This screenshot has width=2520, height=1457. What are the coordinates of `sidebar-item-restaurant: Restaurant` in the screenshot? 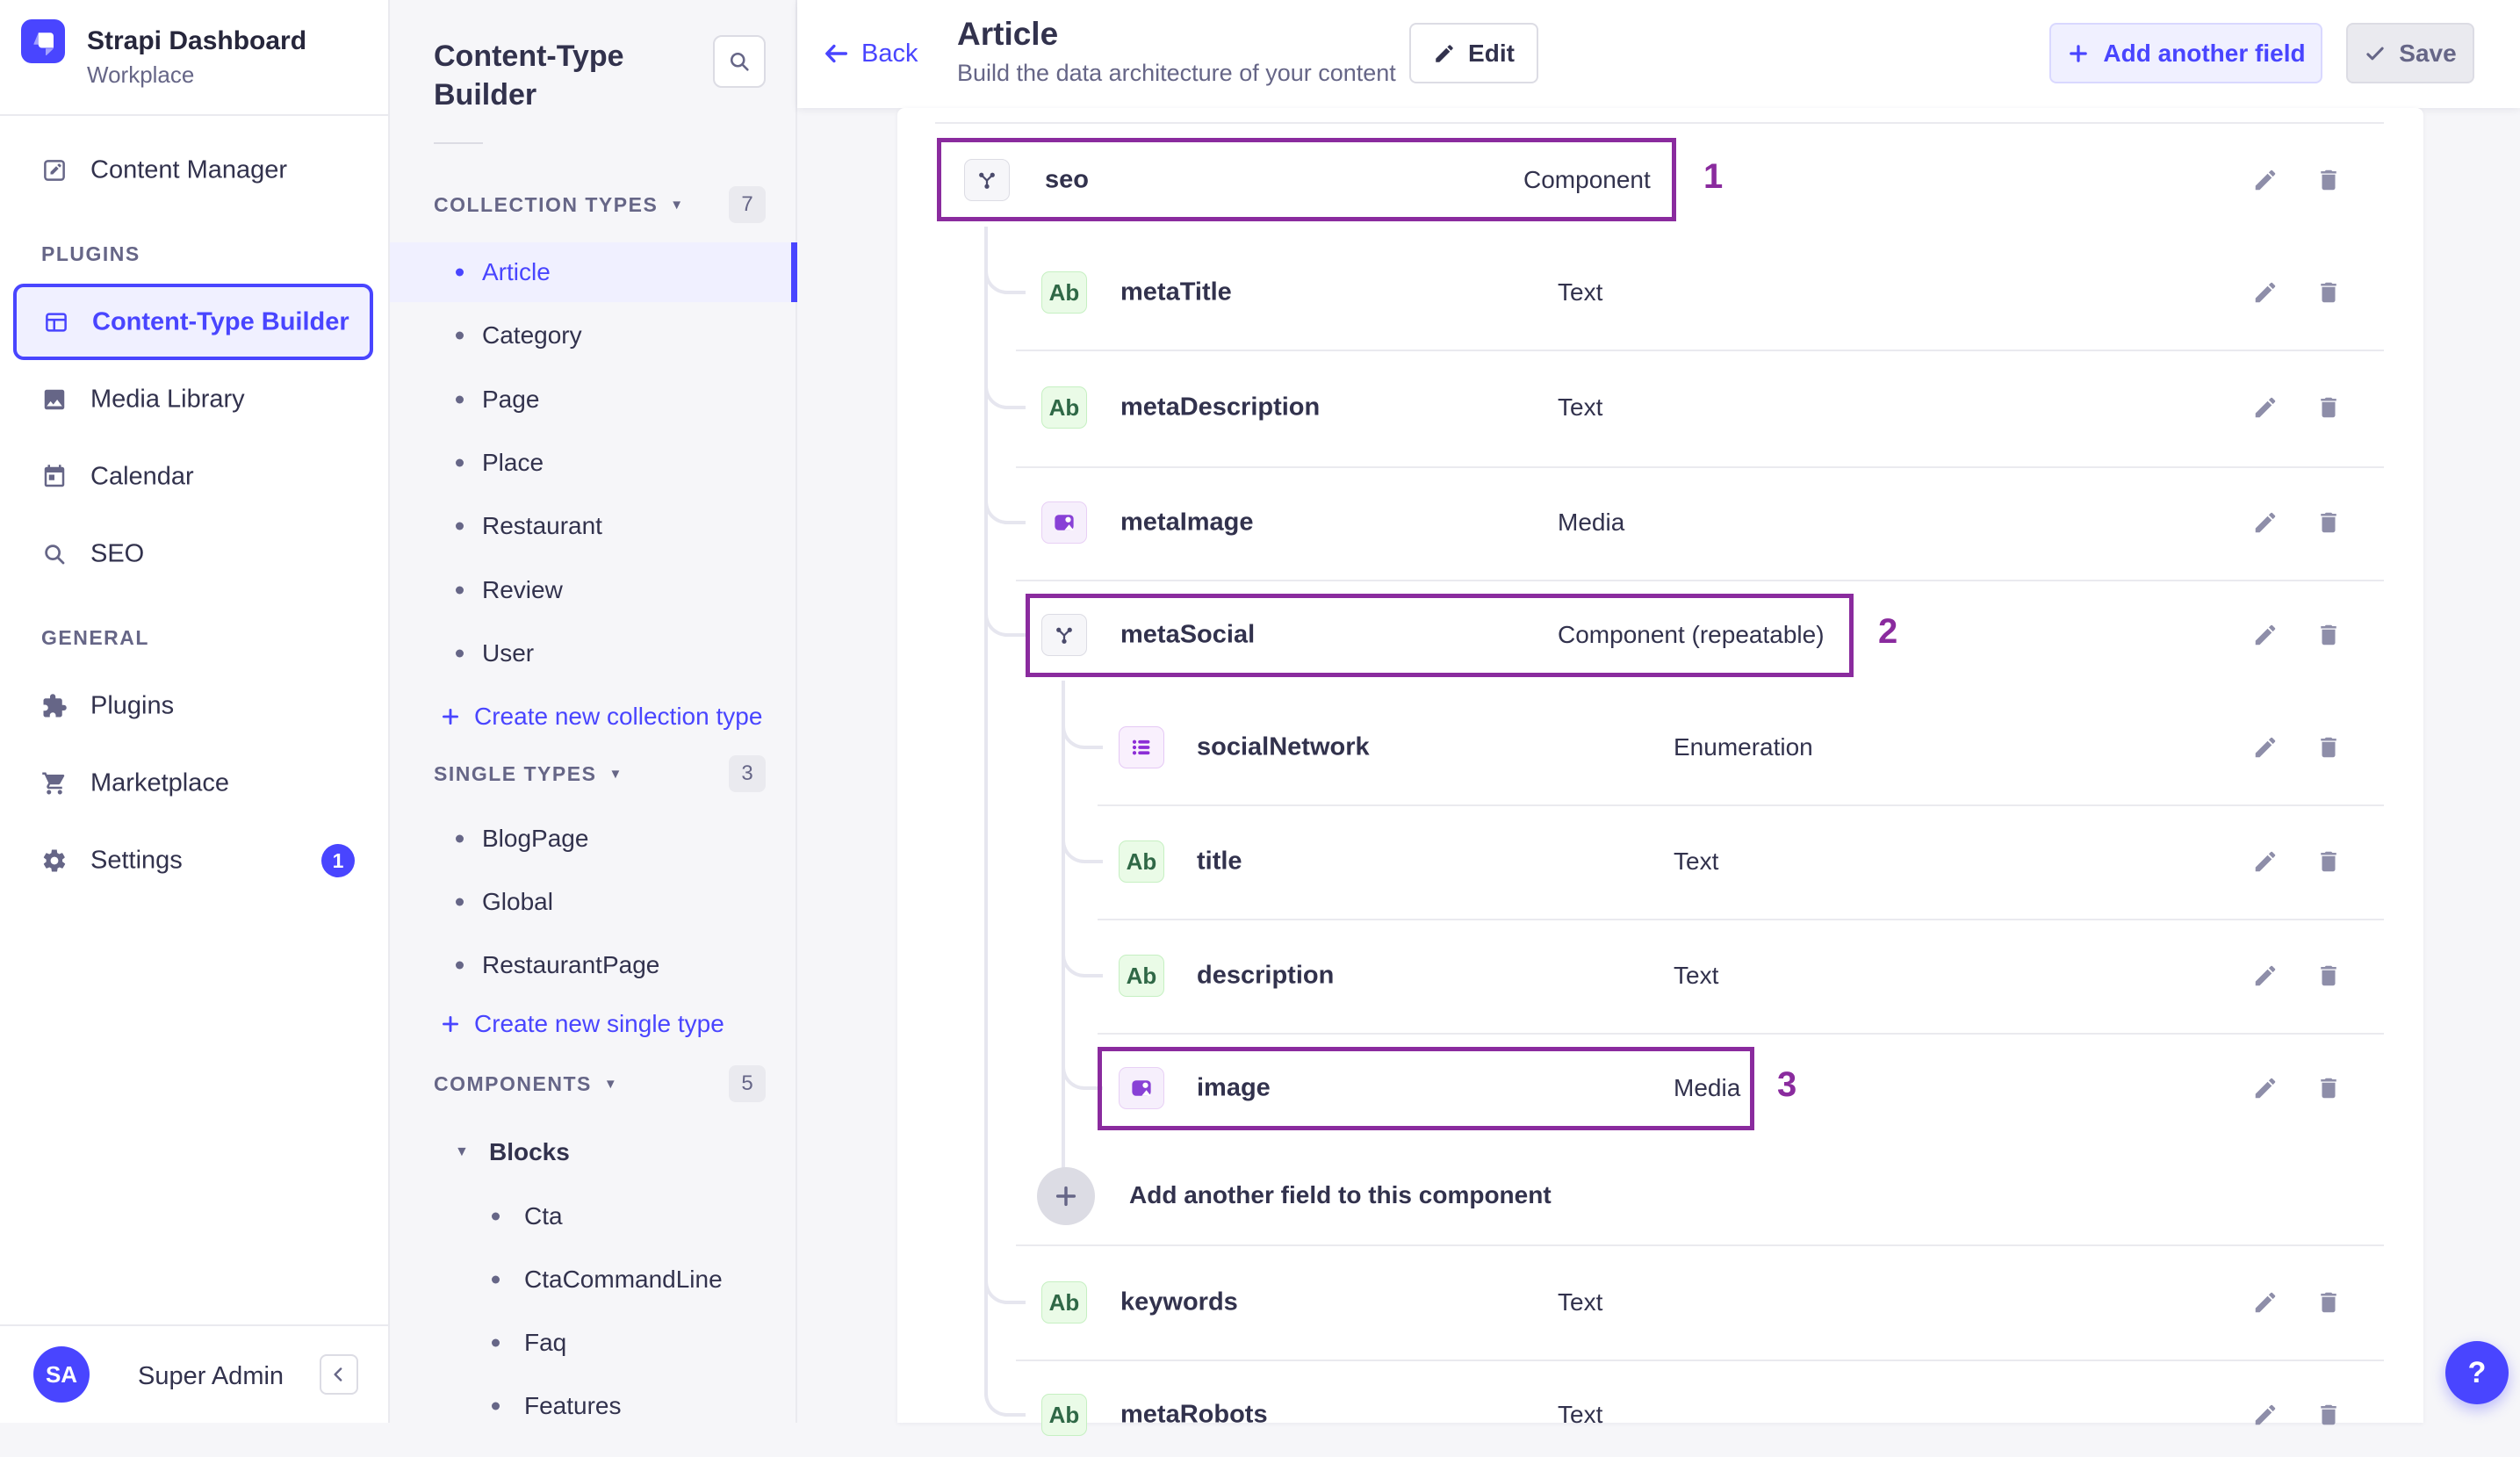 It's located at (593, 526).